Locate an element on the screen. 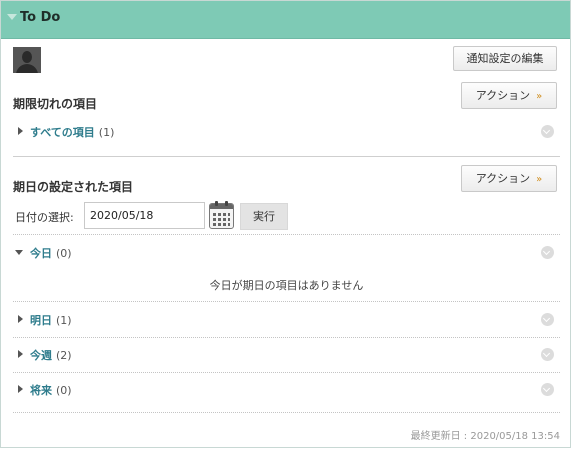 The height and width of the screenshot is (450, 573). section-divider is located at coordinates (286, 156).